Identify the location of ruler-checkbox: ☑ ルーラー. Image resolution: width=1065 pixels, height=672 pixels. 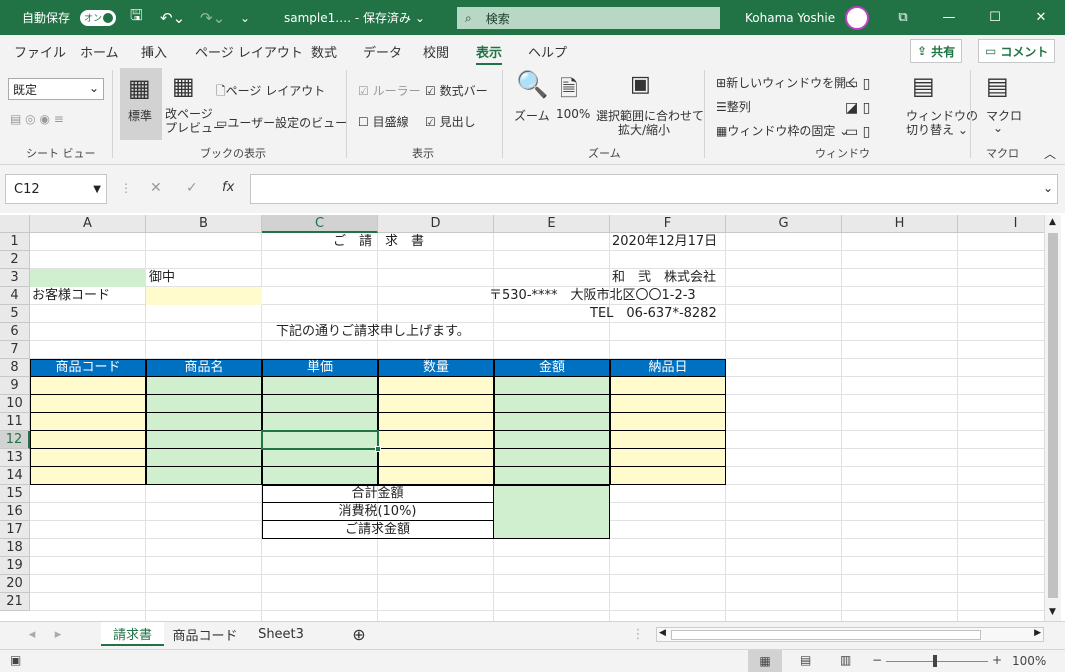
(389, 90).